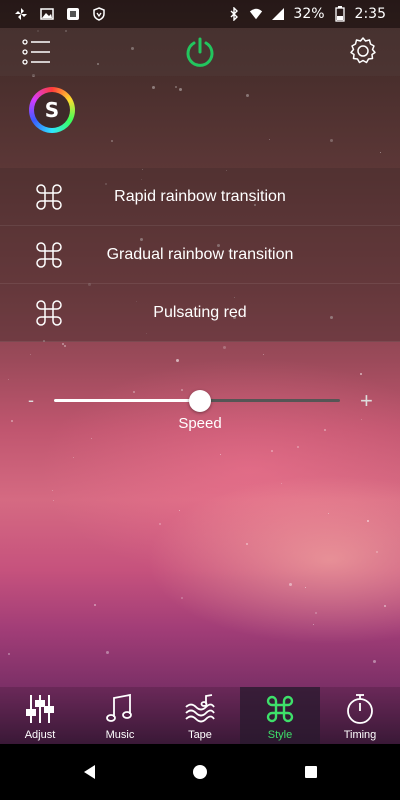 Image resolution: width=400 pixels, height=800 pixels. I want to click on bottom-tab-bar: Adjust Music Tape Style Timing, so click(200, 715).